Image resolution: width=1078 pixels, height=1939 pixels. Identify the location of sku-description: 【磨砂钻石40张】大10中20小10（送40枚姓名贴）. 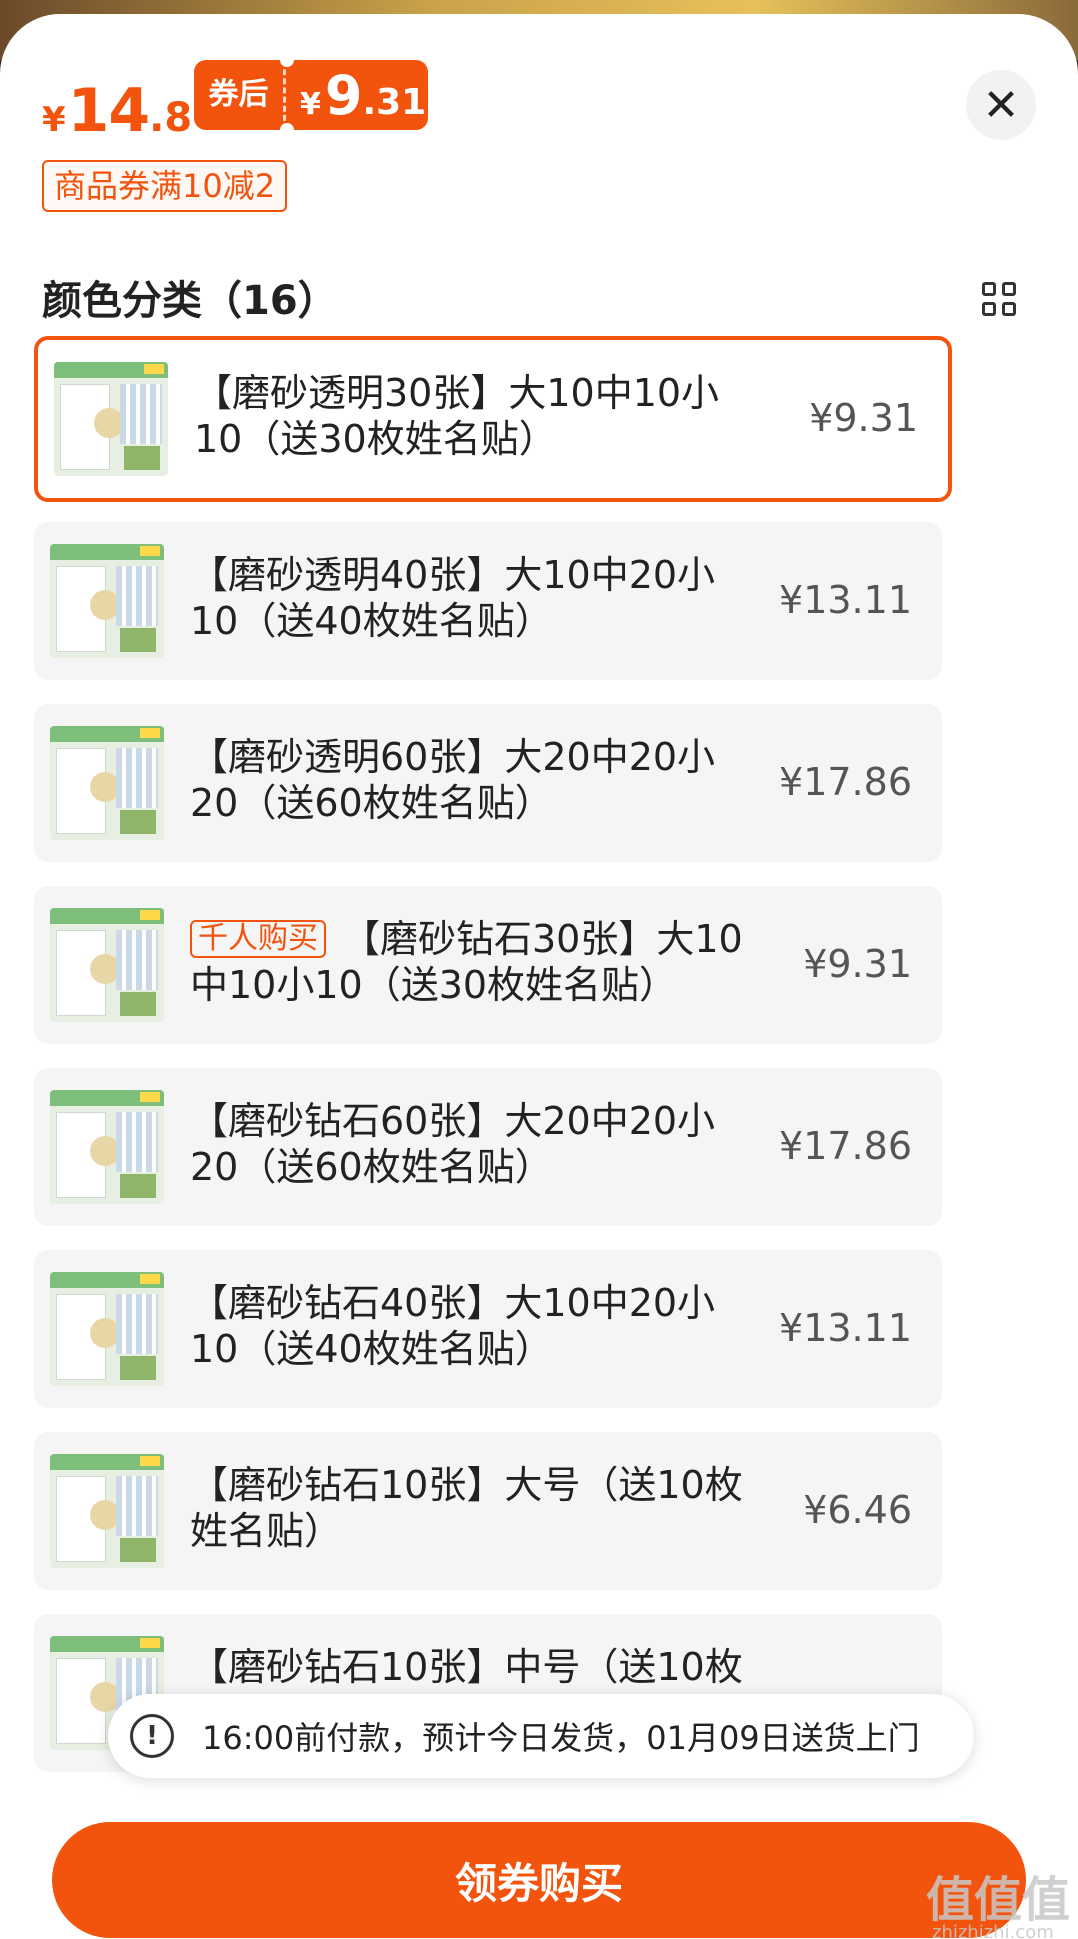
(470, 1326).